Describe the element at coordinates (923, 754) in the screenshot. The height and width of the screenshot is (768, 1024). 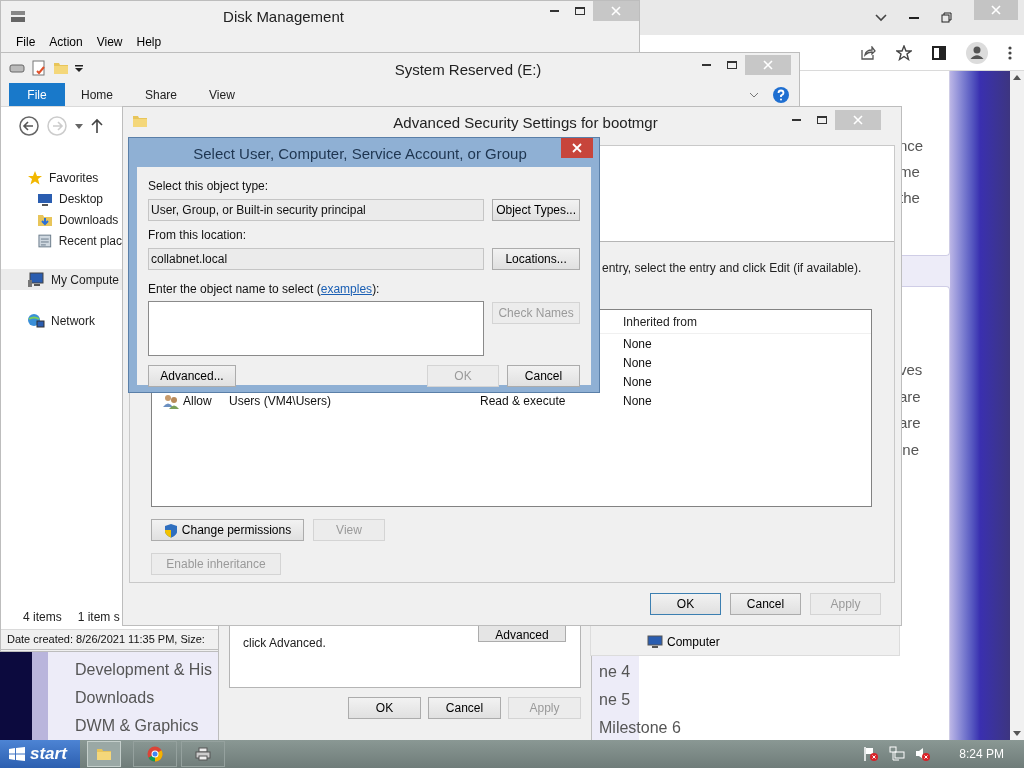
I see `speaker-muted-icon` at that location.